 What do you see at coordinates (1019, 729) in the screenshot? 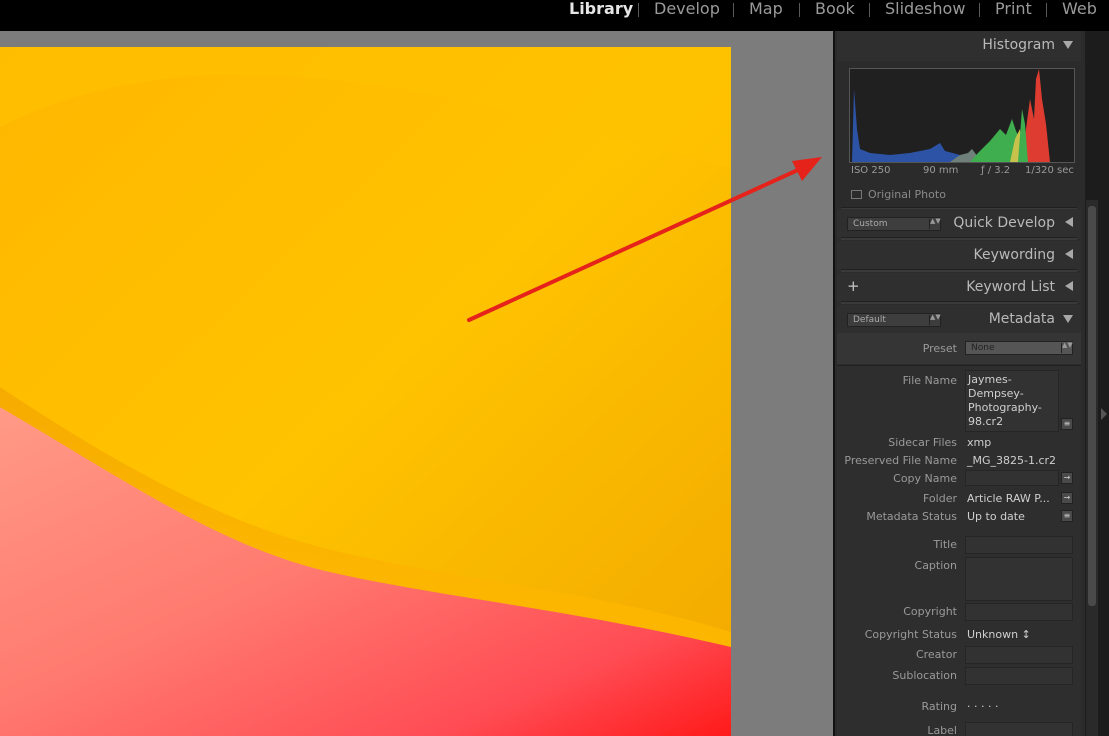
I see `label-field` at bounding box center [1019, 729].